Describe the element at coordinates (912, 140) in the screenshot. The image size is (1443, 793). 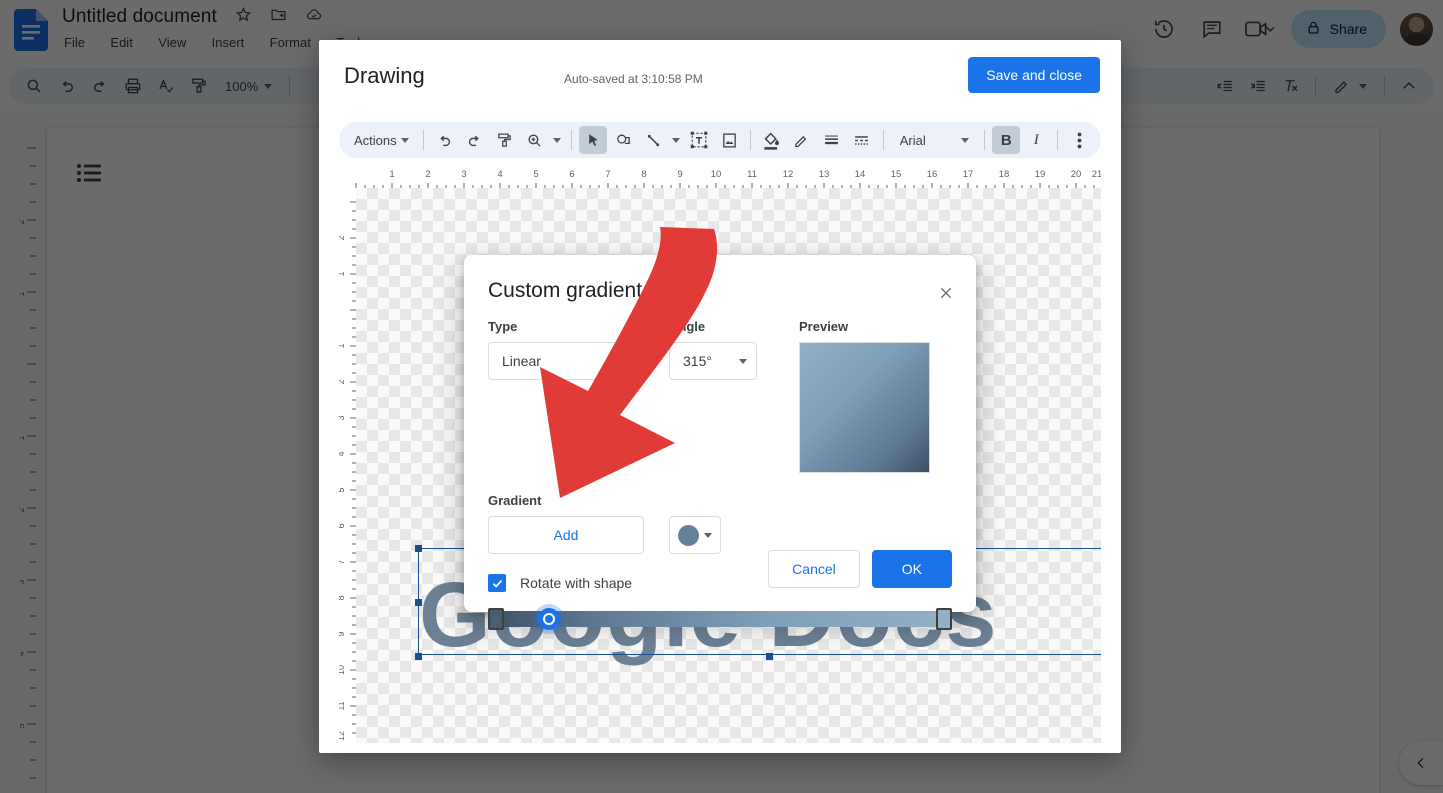
I see `font-family-value: Arial` at that location.